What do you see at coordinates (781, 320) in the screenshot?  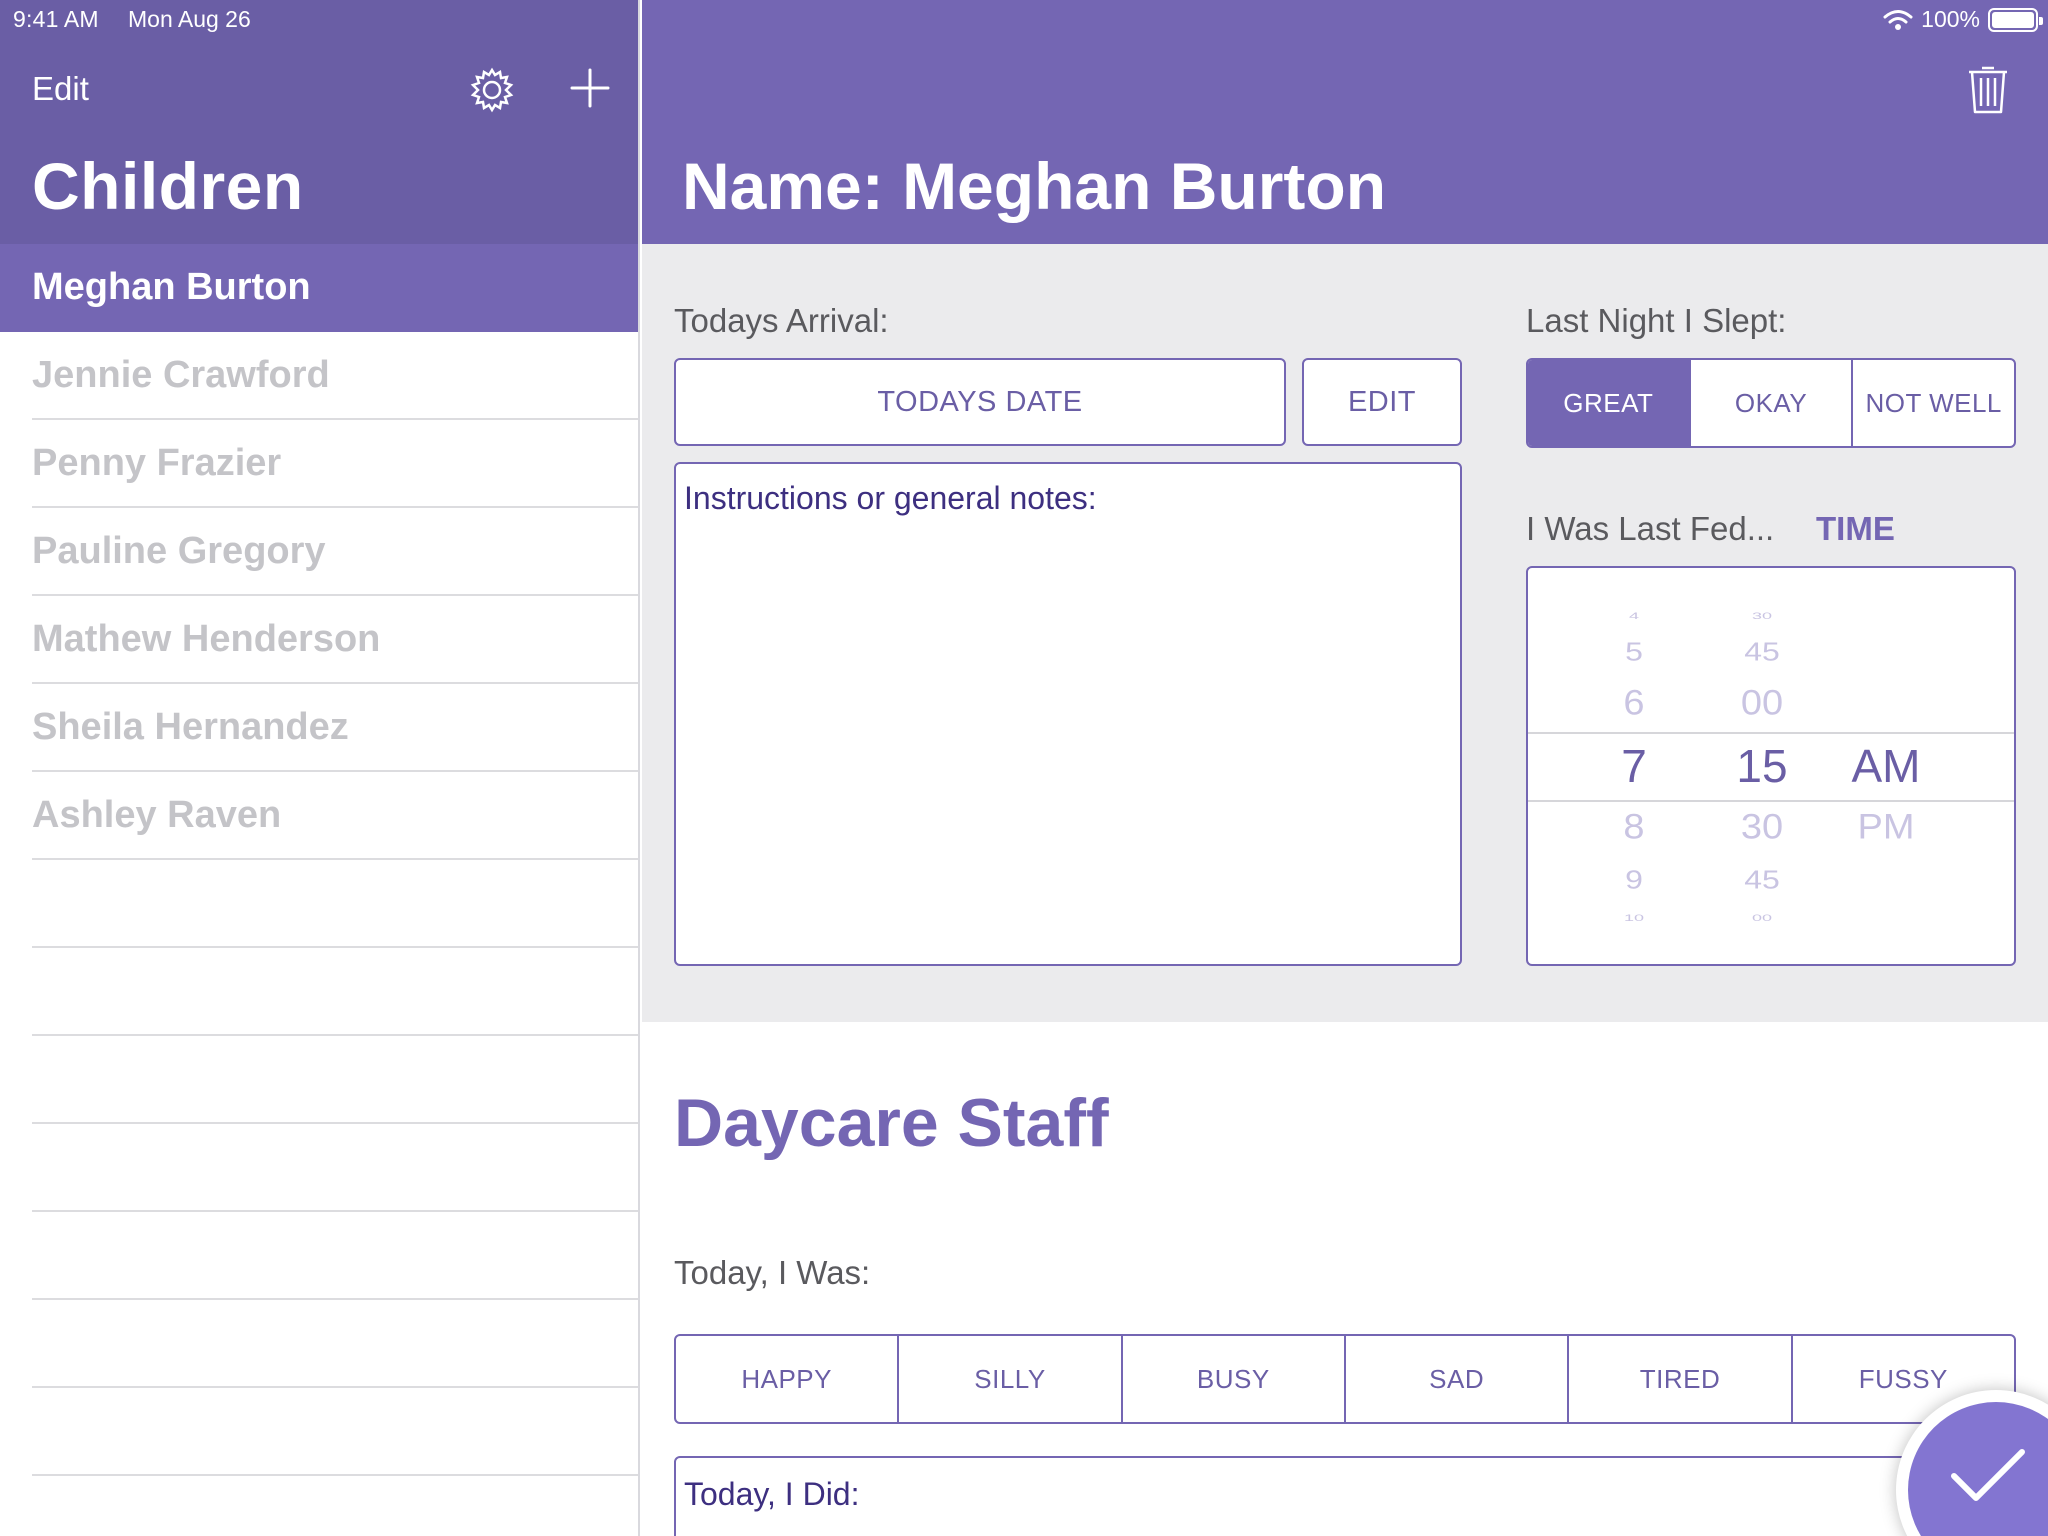 I see `arrival-label: Todays Arrival:` at bounding box center [781, 320].